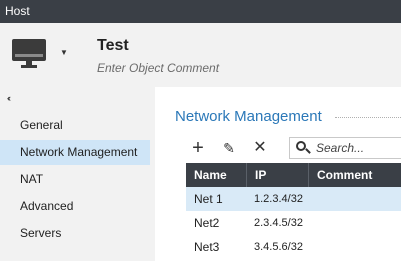 The width and height of the screenshot is (401, 261). I want to click on cell-ip: 2.3.4.5/32, so click(278, 223).